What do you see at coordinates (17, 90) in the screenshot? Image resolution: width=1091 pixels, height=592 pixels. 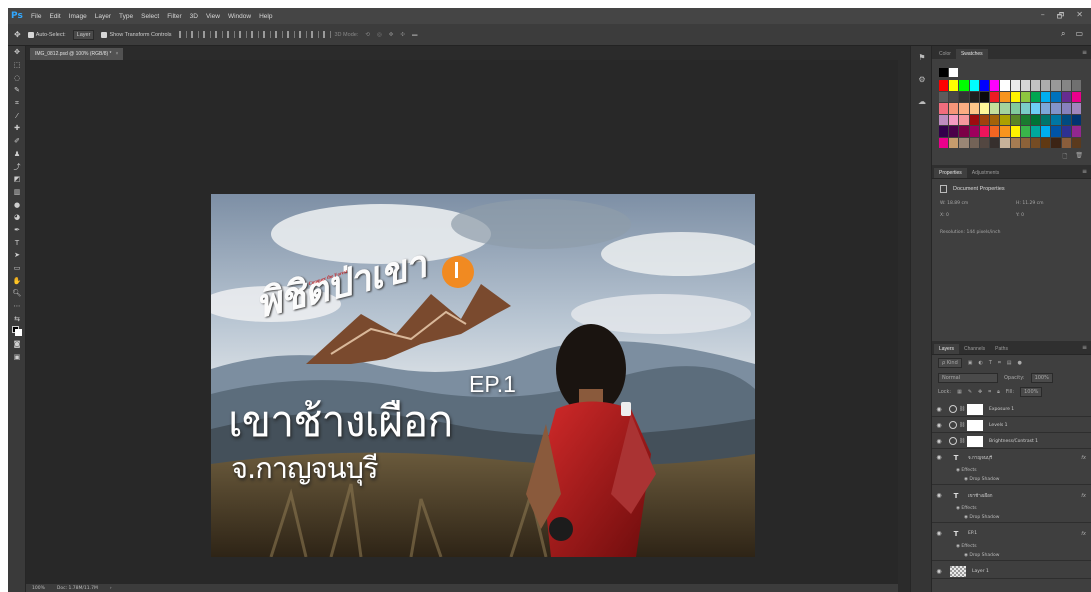 I see `quick-select-tool-icon: ✎` at bounding box center [17, 90].